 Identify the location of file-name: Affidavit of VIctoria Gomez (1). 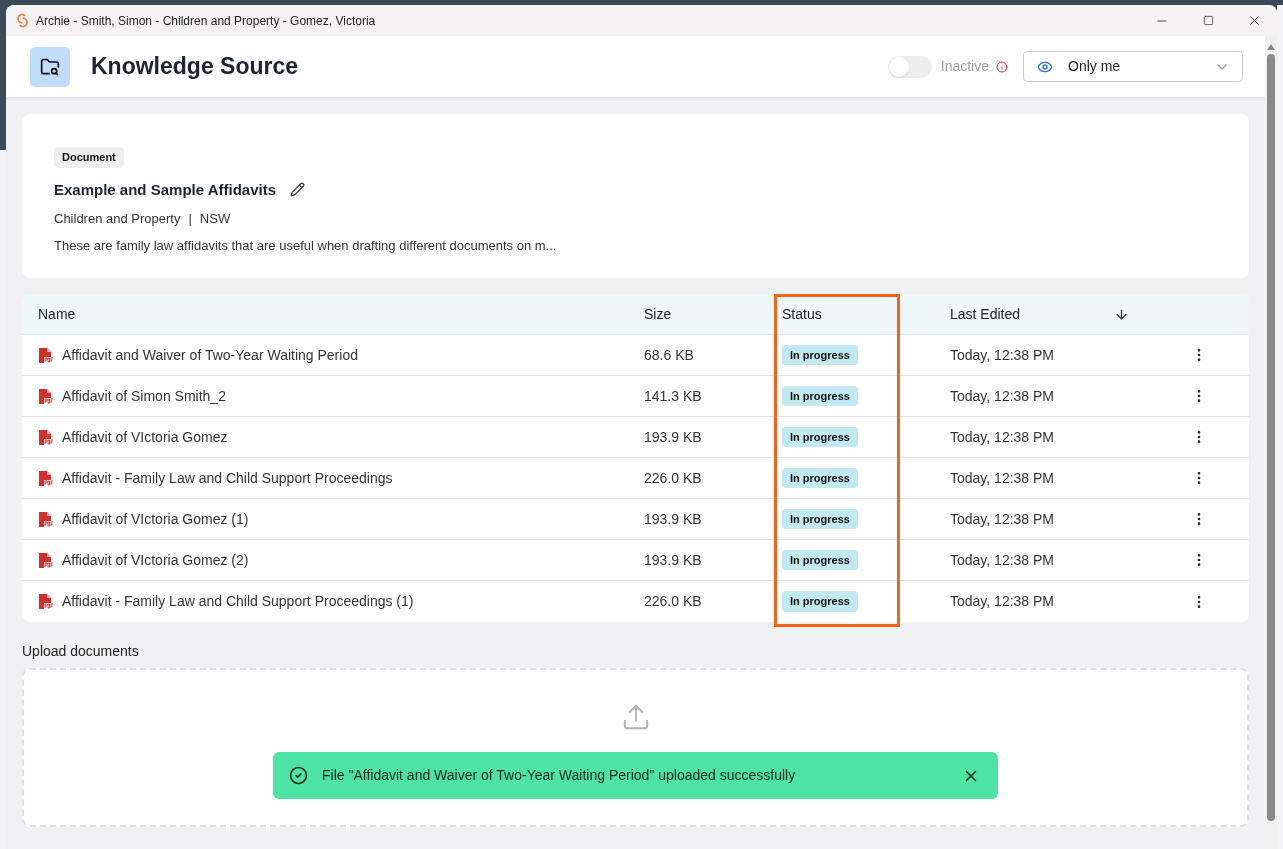
(155, 519).